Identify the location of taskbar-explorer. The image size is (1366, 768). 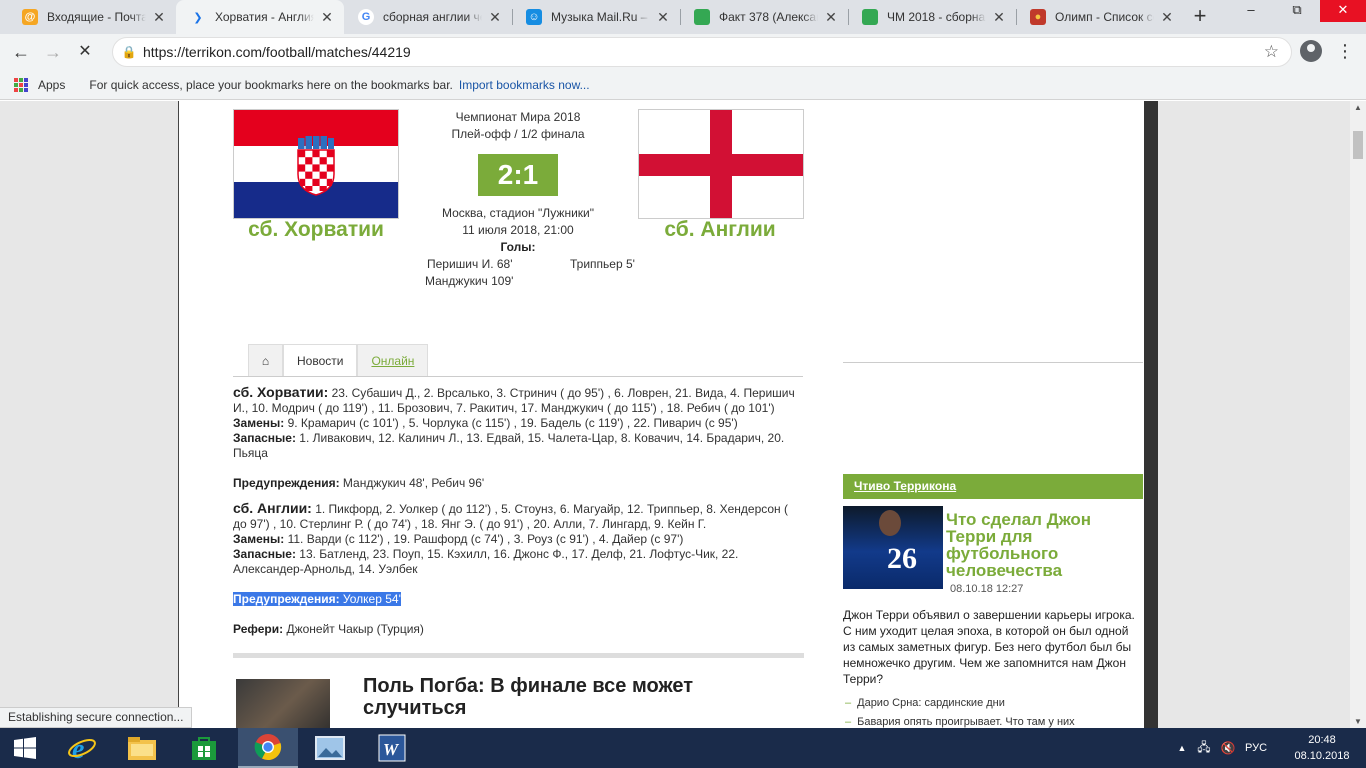
(142, 748).